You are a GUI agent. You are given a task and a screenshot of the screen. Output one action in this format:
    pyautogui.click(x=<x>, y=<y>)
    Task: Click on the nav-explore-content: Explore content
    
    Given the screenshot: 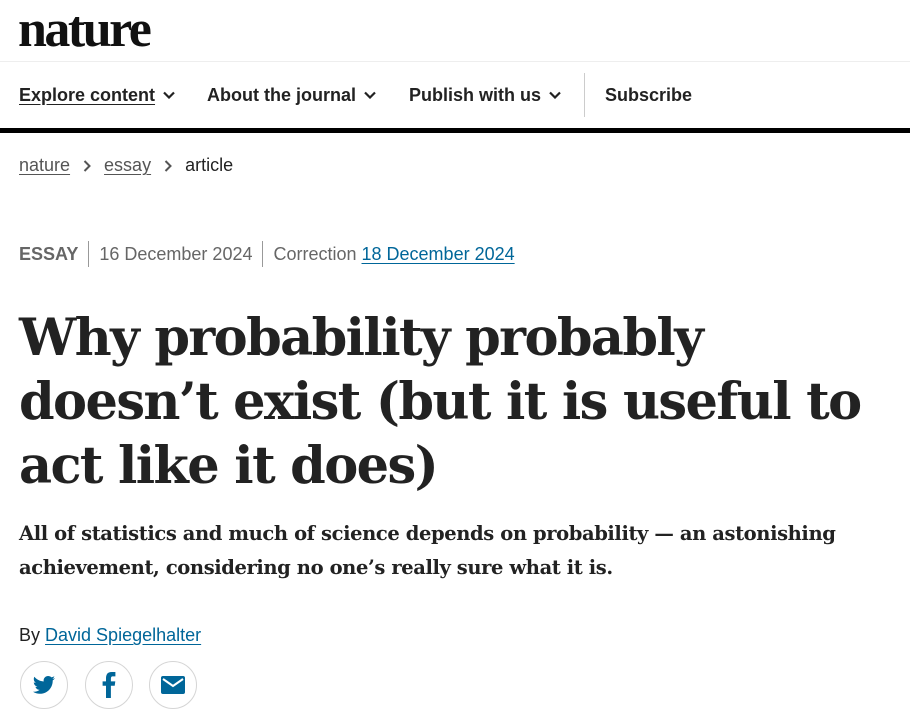 What is the action you would take?
    pyautogui.click(x=97, y=95)
    